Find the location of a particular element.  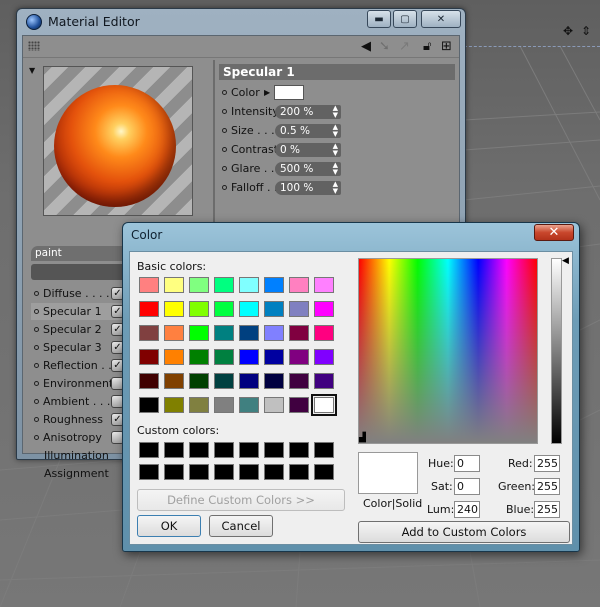

channel-item: Environment is located at coordinates (77, 383).